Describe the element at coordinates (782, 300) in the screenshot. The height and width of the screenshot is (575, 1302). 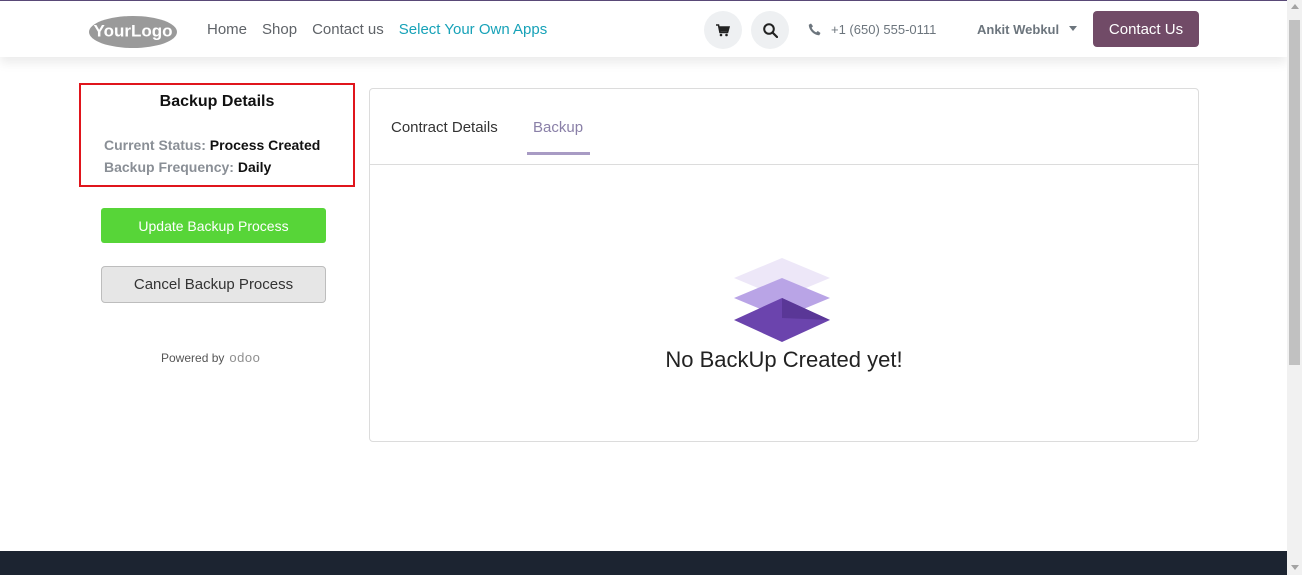
I see `layers-icon` at that location.